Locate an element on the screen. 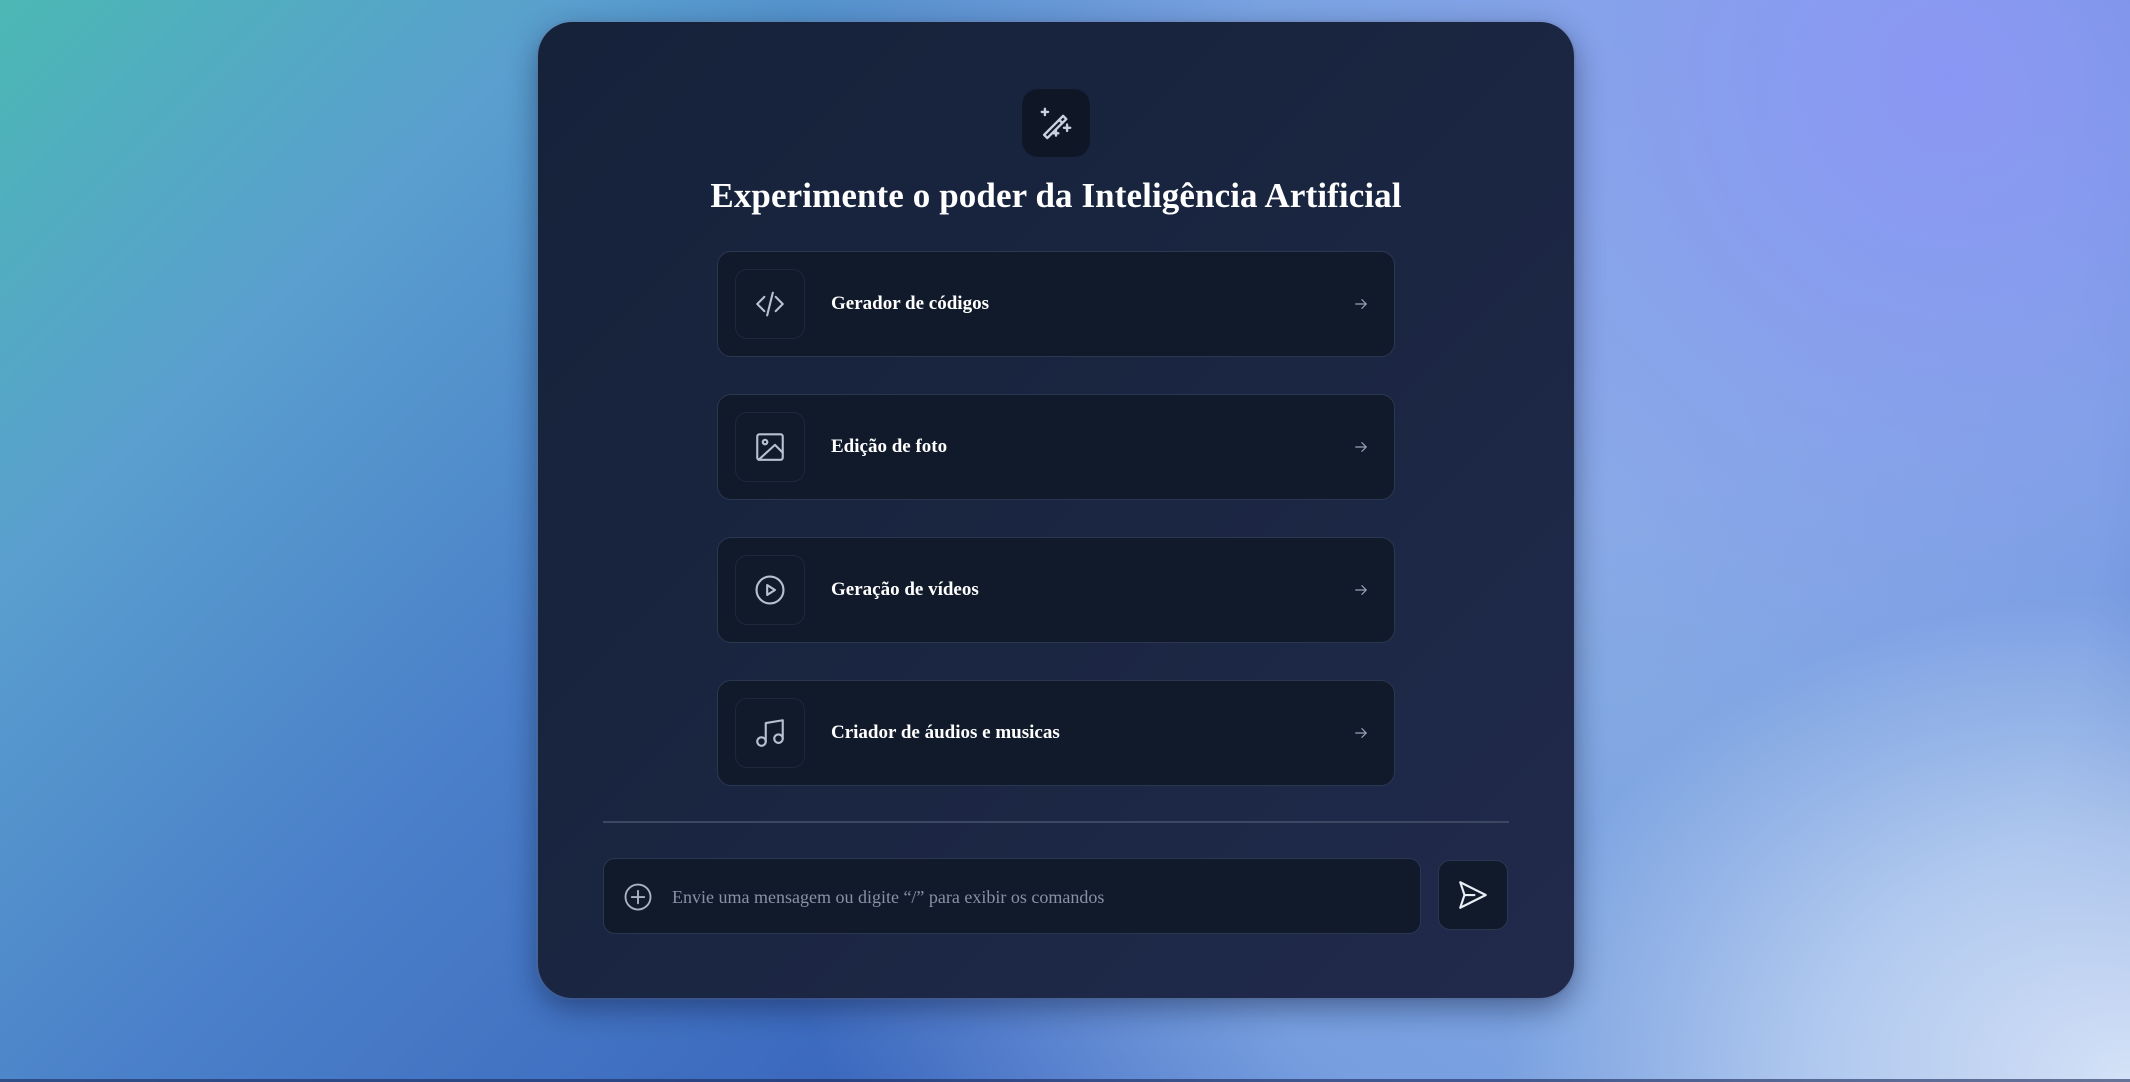 The height and width of the screenshot is (1082, 2130). message-composer is located at coordinates (1012, 896).